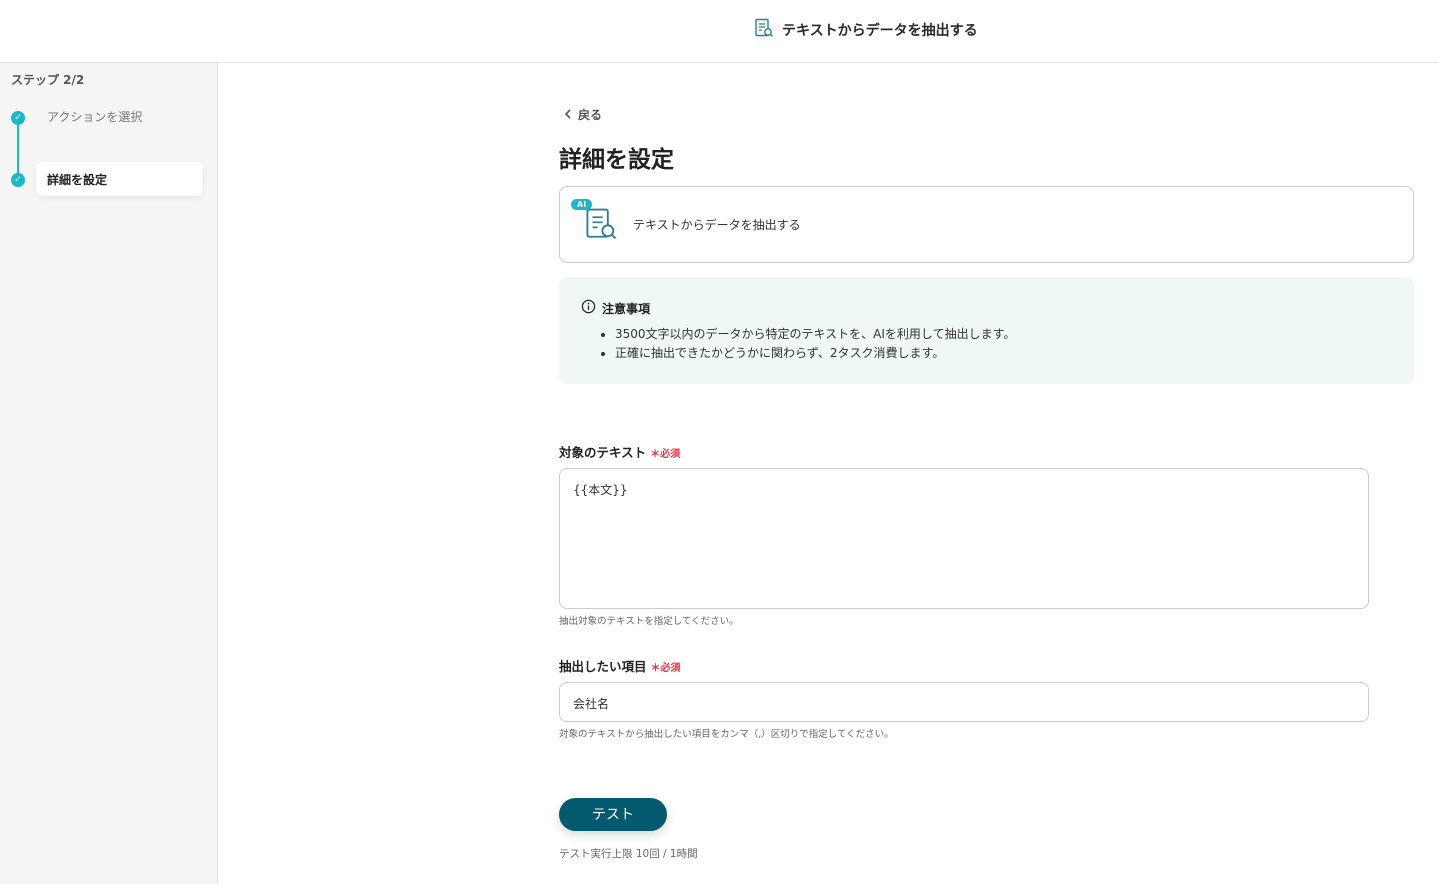  I want to click on extract-items-label: 抽出したい項目 ＊必須, so click(620, 665).